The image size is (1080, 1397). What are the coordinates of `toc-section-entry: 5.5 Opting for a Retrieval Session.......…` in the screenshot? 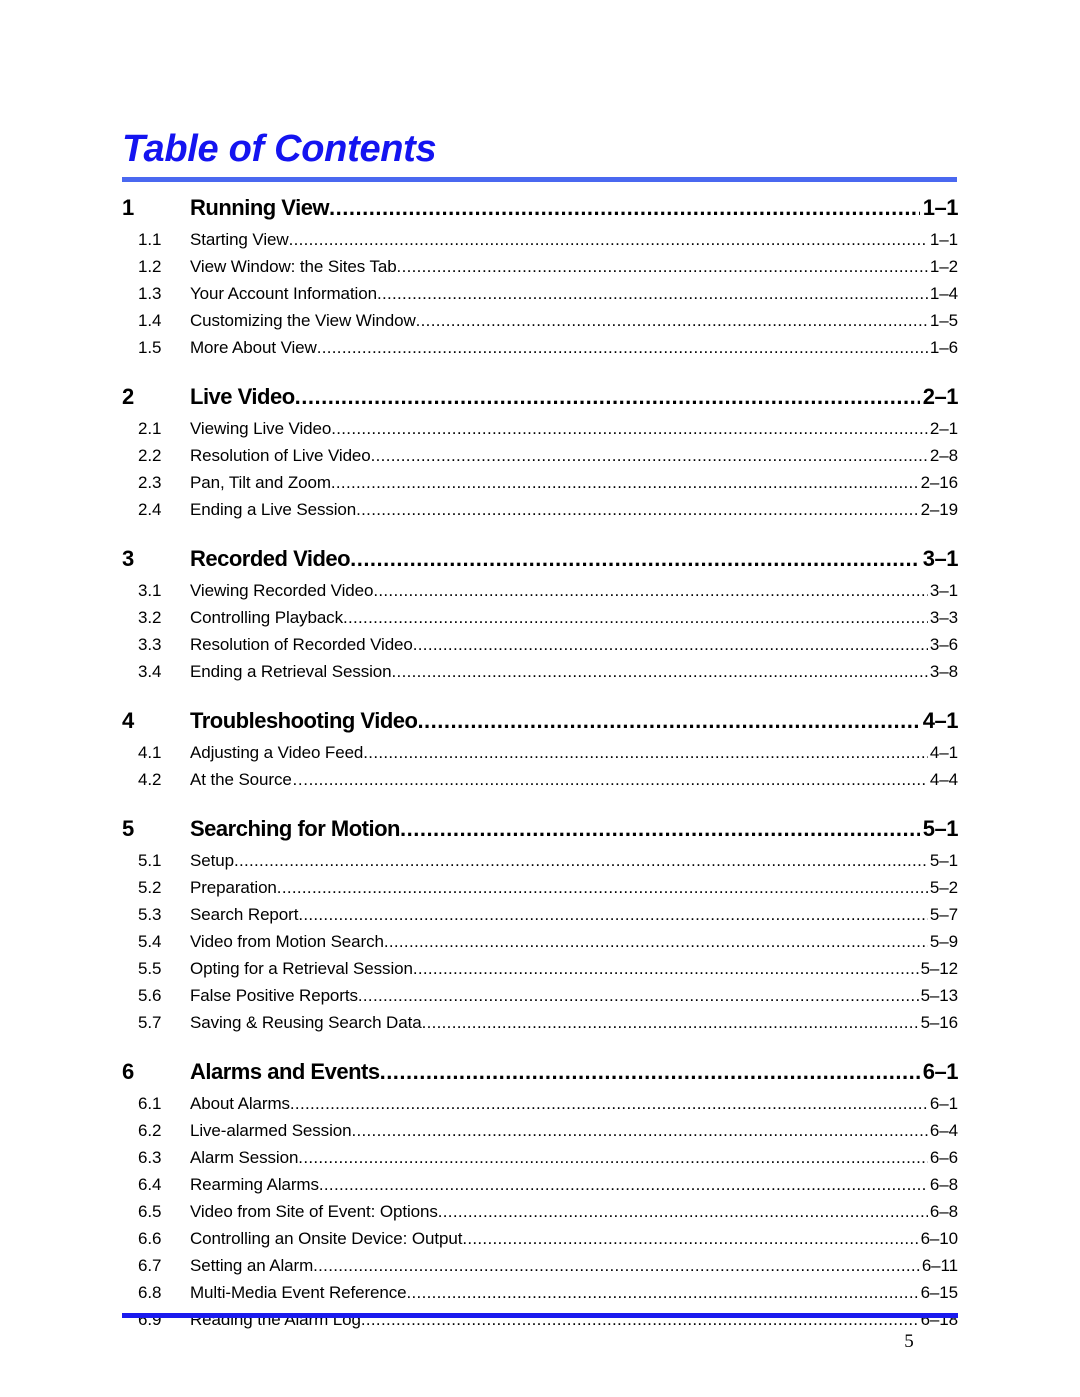 It's located at (540, 969).